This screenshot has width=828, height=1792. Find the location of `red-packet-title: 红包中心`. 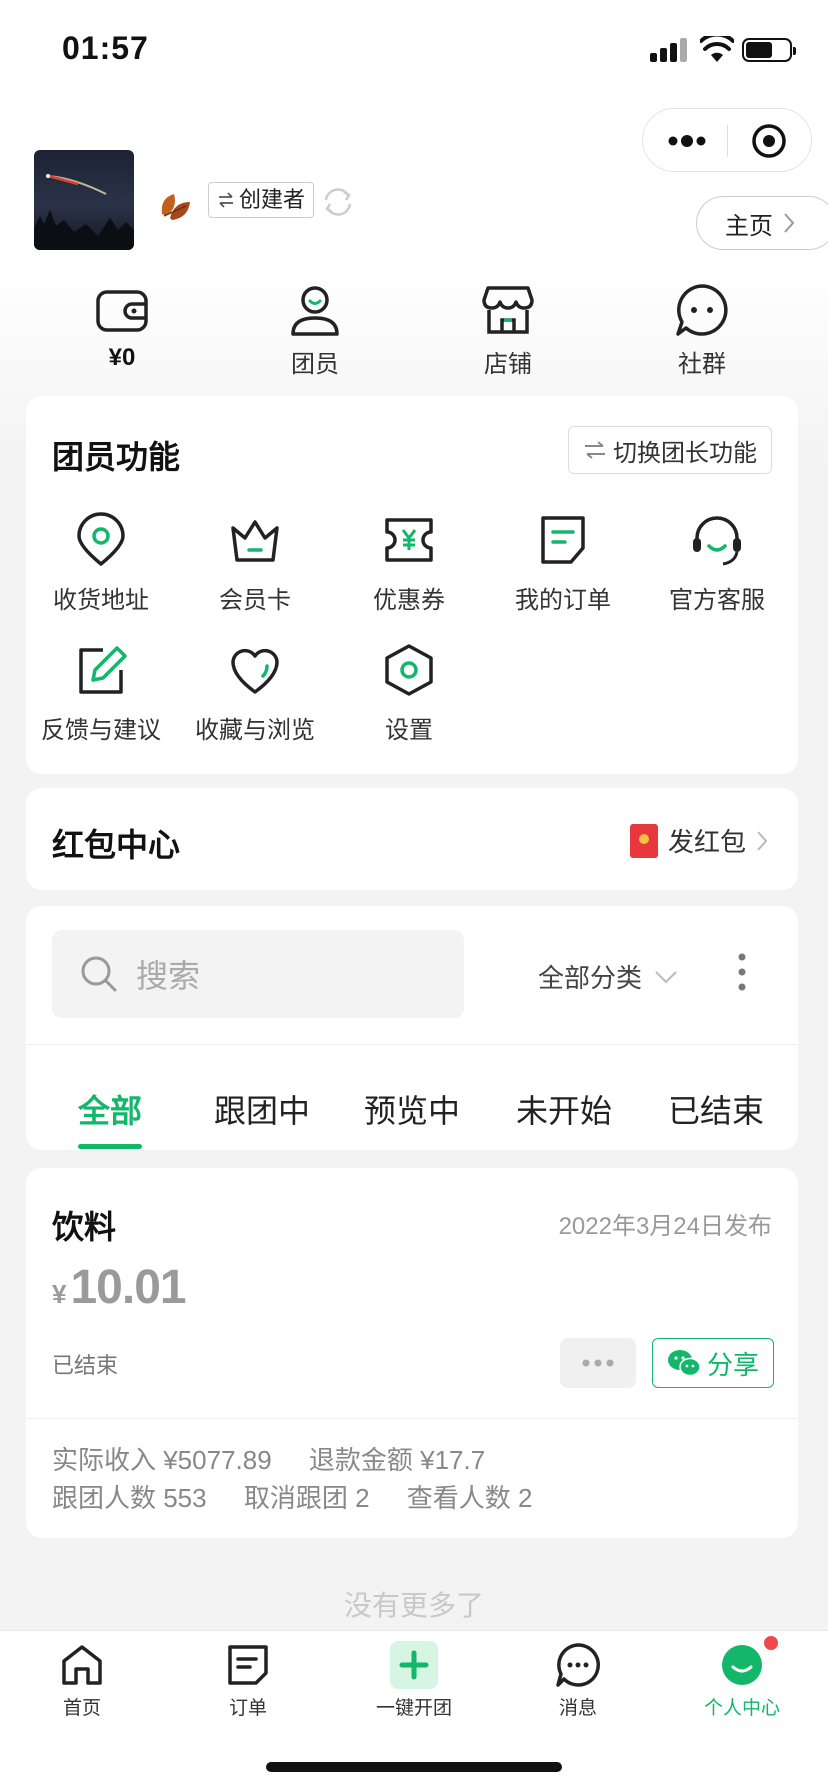

red-packet-title: 红包中心 is located at coordinates (116, 845).